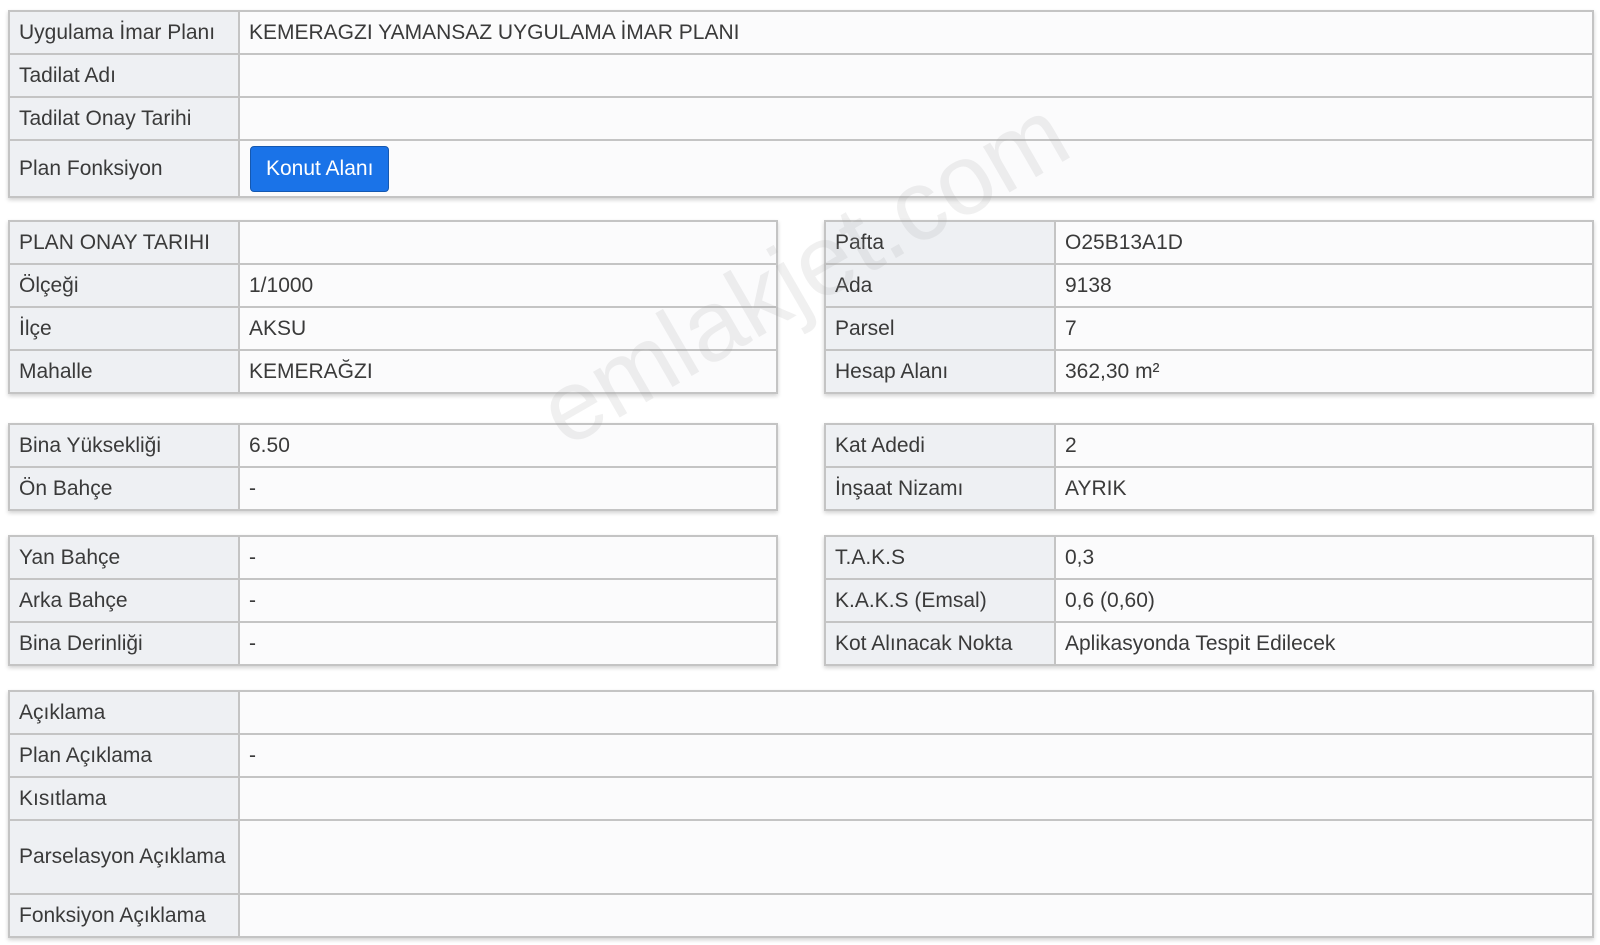  Describe the element at coordinates (508, 557) in the screenshot. I see `value-yan-bahce: -` at that location.